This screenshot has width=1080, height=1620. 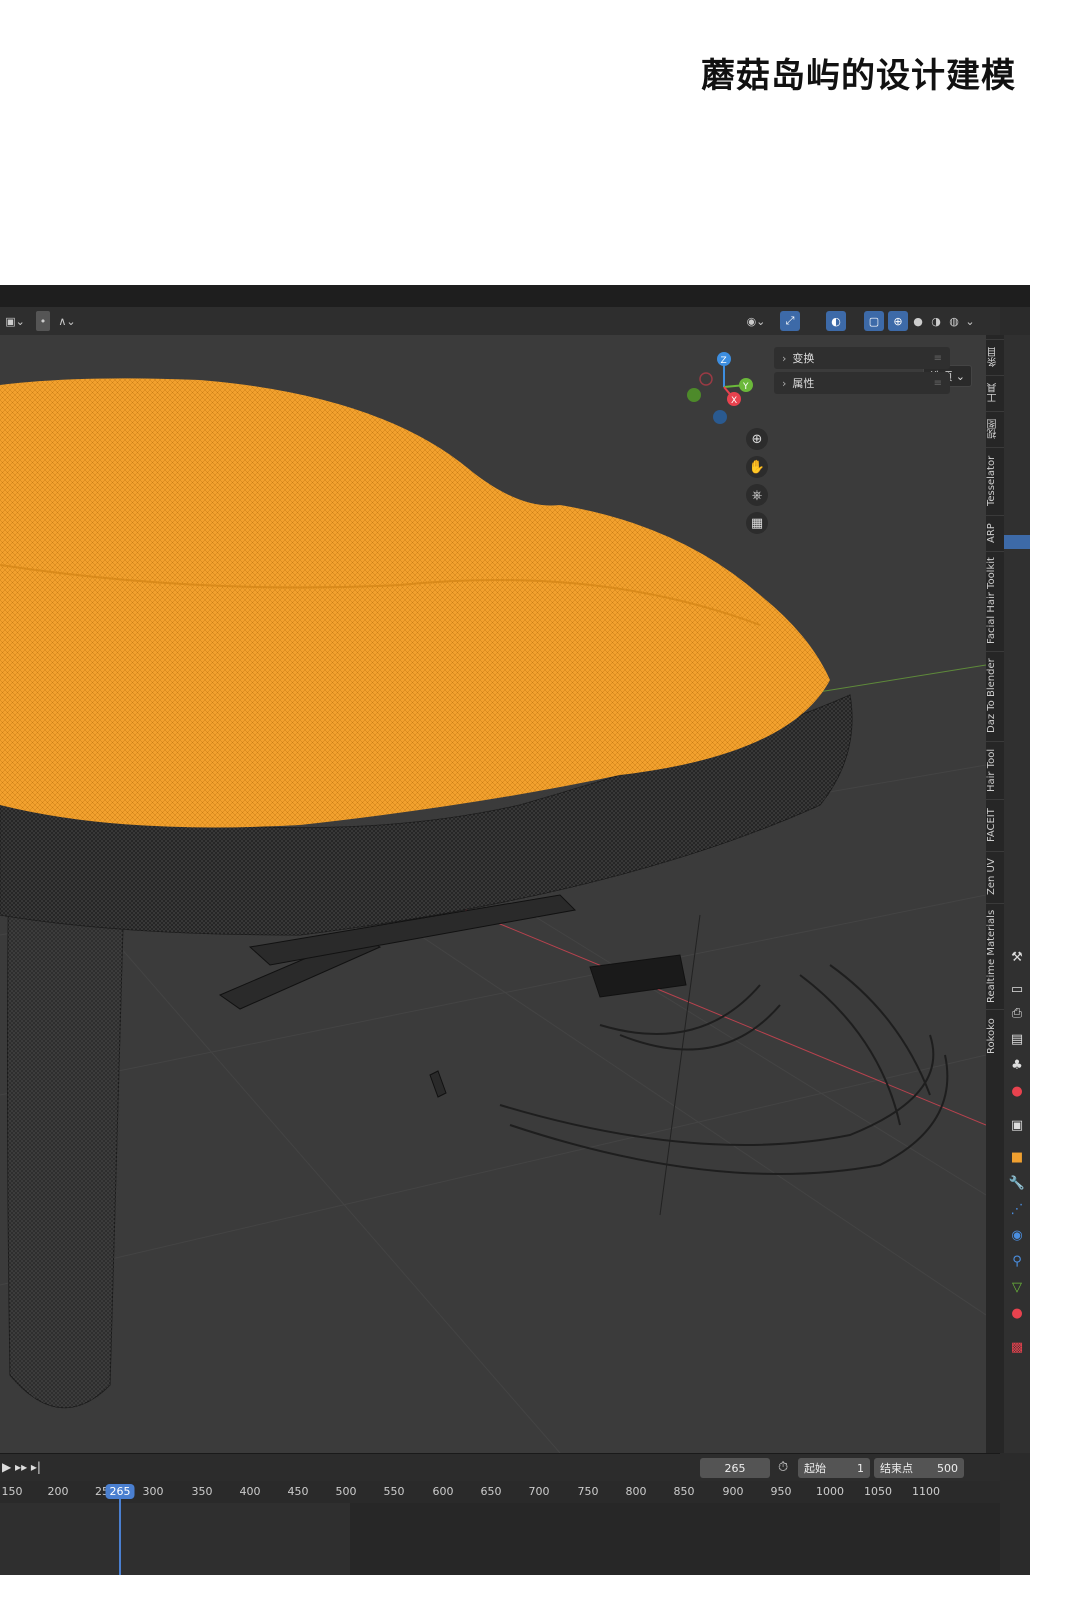 I want to click on n-panel-item-label: 属性, so click(x=803, y=383).